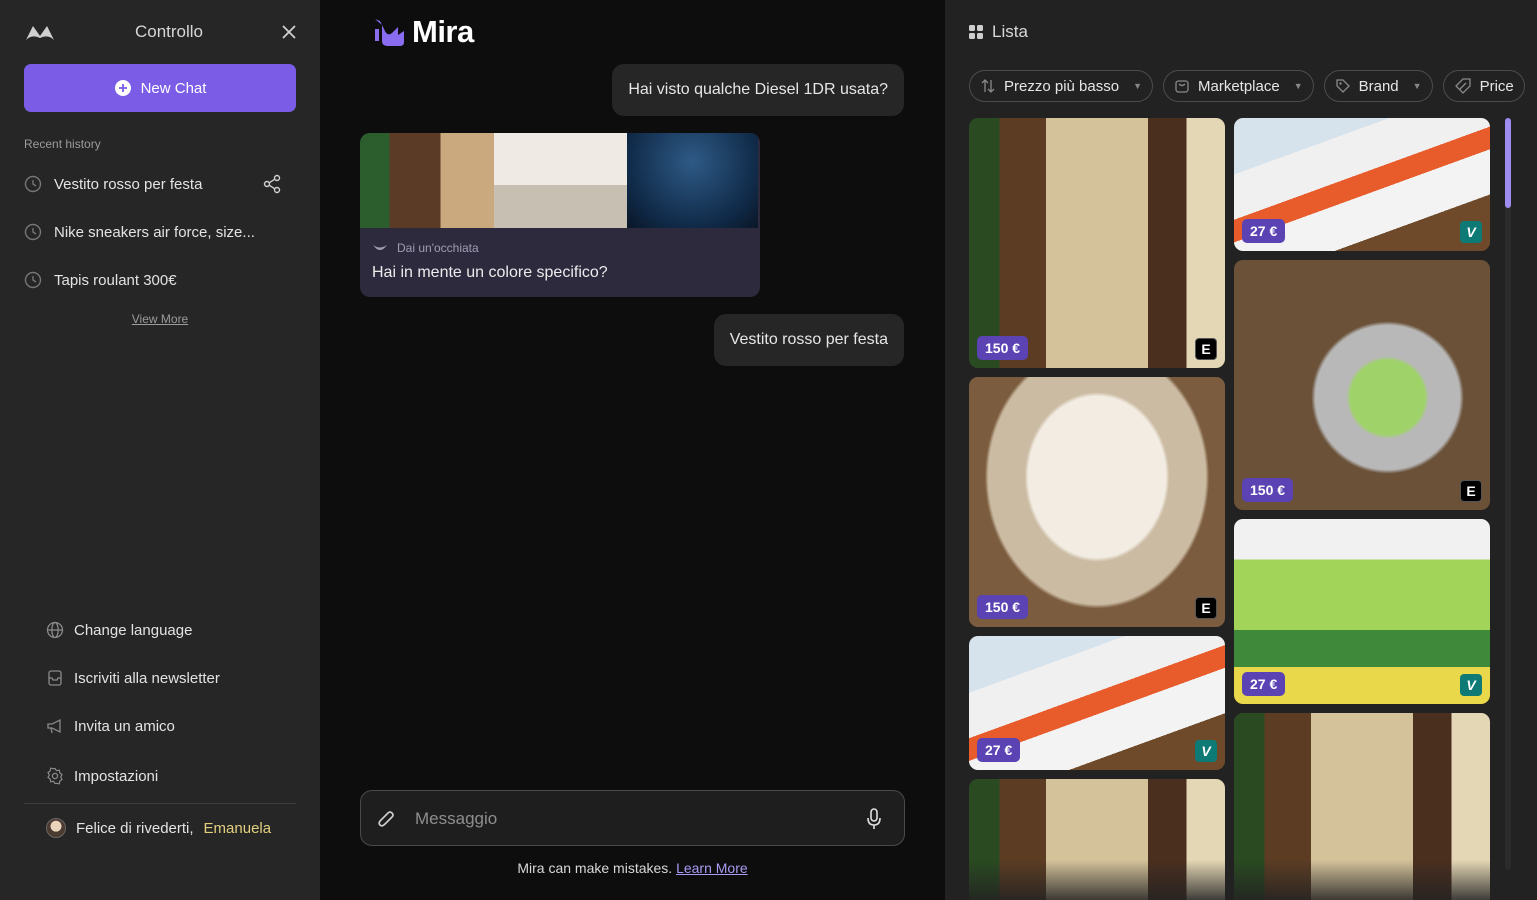 The height and width of the screenshot is (900, 1537). I want to click on panel-scrollbar, so click(1508, 494).